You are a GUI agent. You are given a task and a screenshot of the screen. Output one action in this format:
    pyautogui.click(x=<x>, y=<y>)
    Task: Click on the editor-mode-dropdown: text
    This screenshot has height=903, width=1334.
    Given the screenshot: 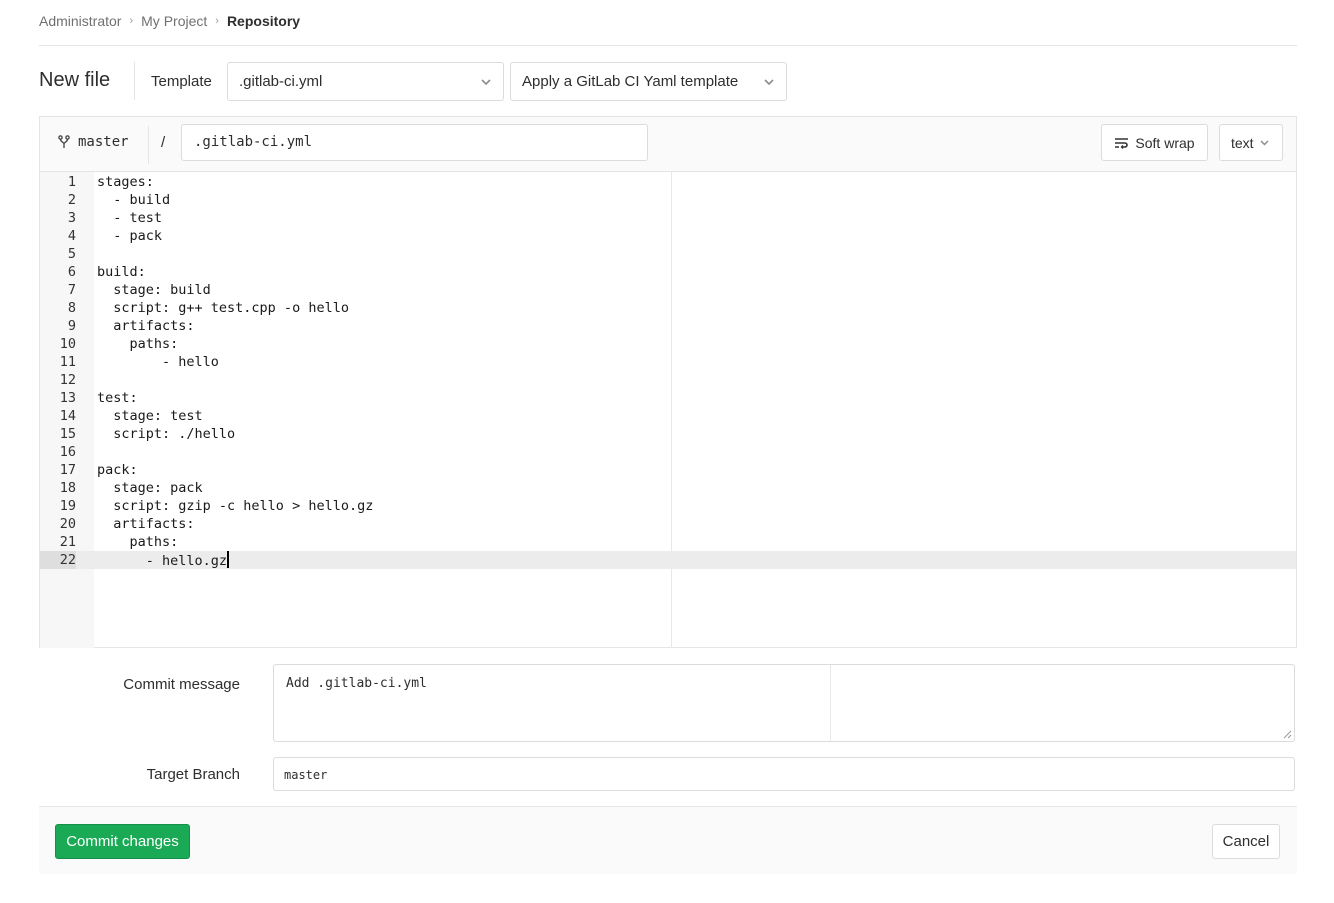 What is the action you would take?
    pyautogui.click(x=1251, y=142)
    